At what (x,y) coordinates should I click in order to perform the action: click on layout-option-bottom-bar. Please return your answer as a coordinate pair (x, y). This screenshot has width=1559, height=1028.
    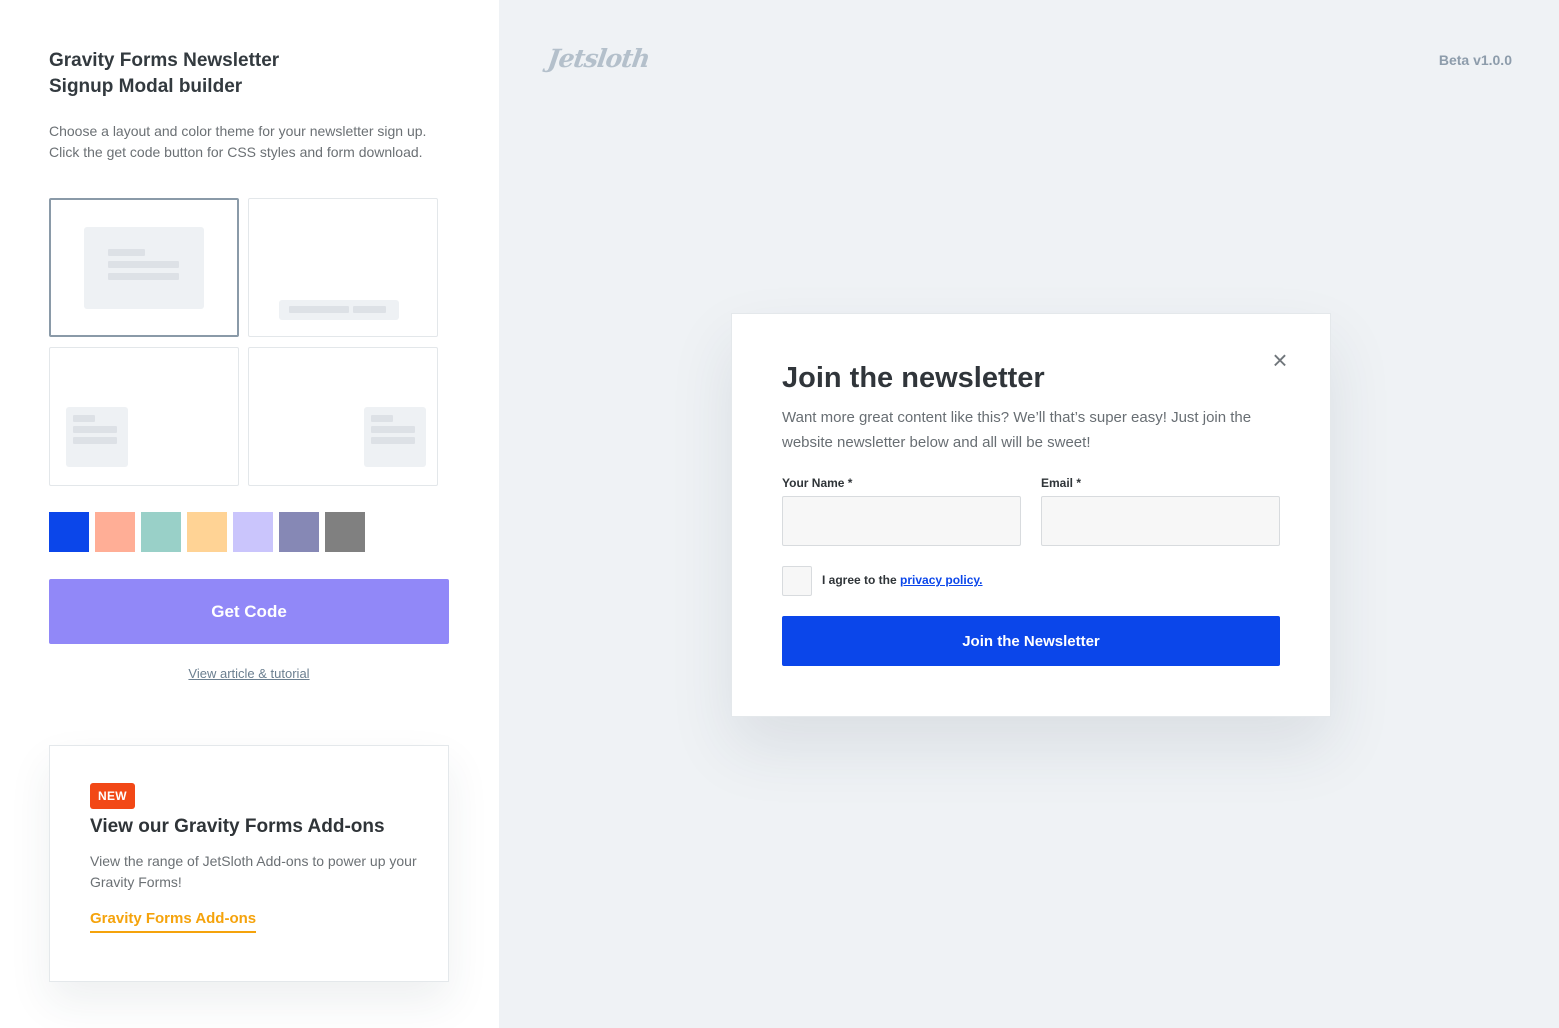
    Looking at the image, I should click on (343, 267).